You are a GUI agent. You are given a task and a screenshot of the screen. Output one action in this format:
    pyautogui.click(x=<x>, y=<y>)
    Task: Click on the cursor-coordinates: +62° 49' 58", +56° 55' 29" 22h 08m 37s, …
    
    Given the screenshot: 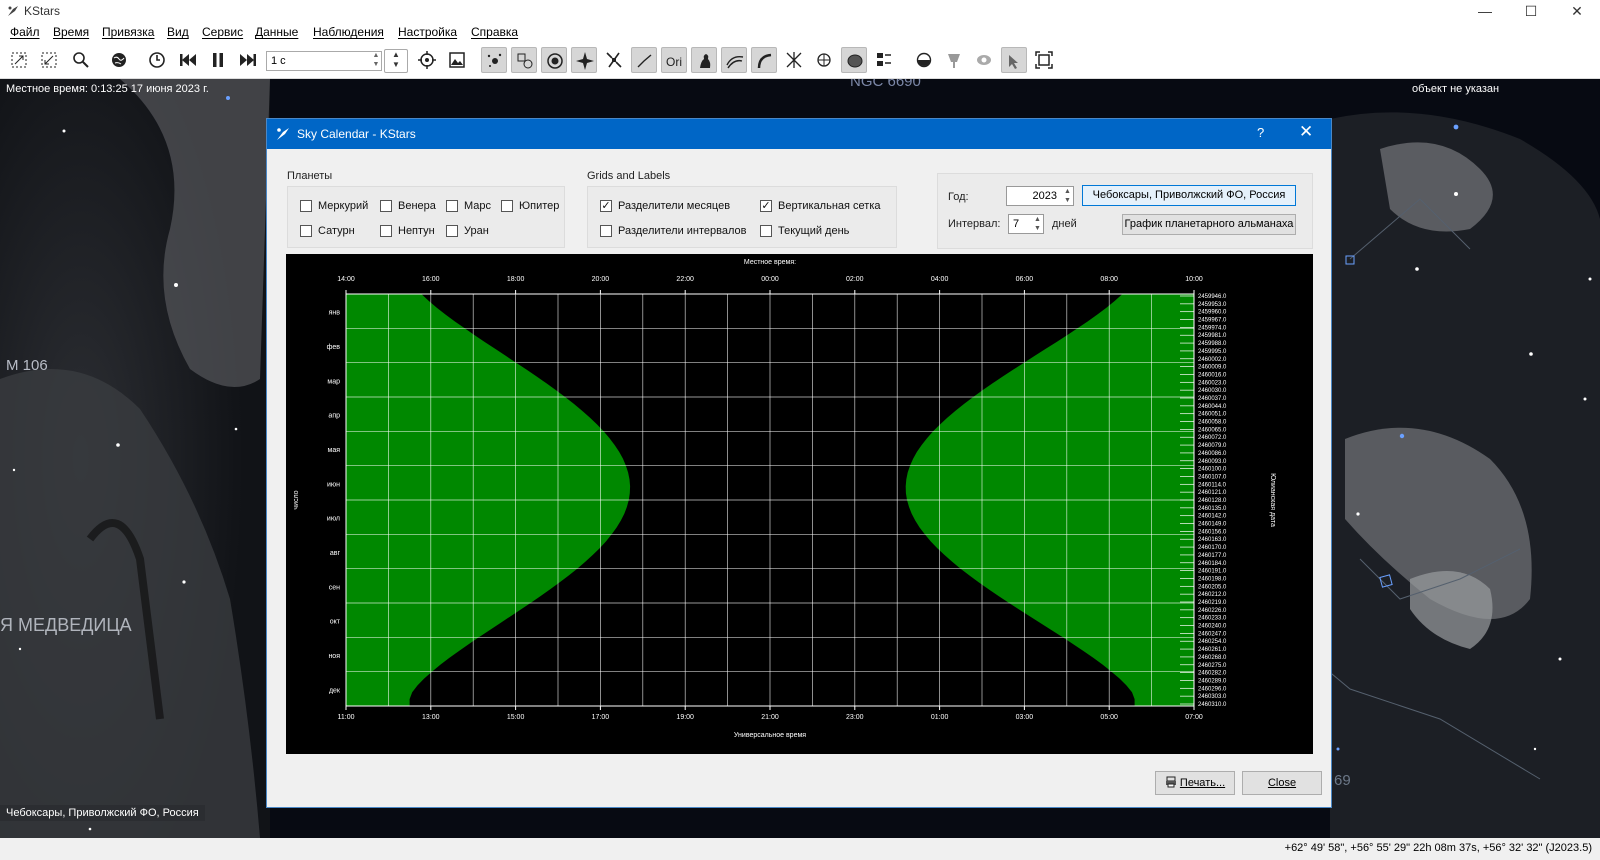 What is the action you would take?
    pyautogui.click(x=1438, y=848)
    